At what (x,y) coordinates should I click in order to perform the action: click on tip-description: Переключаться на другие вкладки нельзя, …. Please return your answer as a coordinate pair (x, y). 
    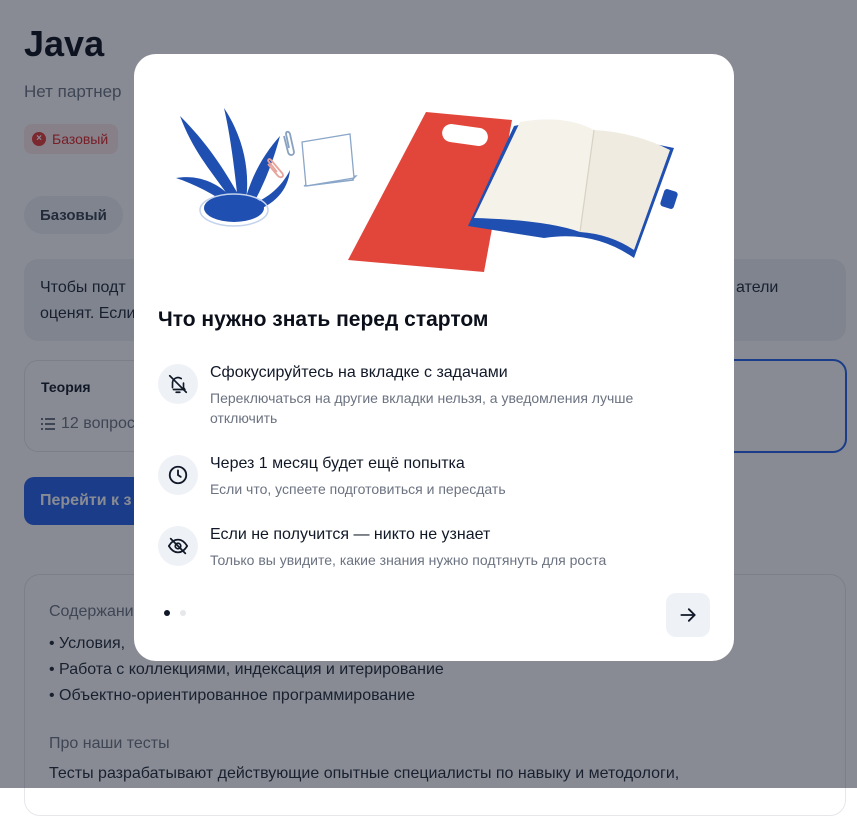
    Looking at the image, I should click on (422, 408).